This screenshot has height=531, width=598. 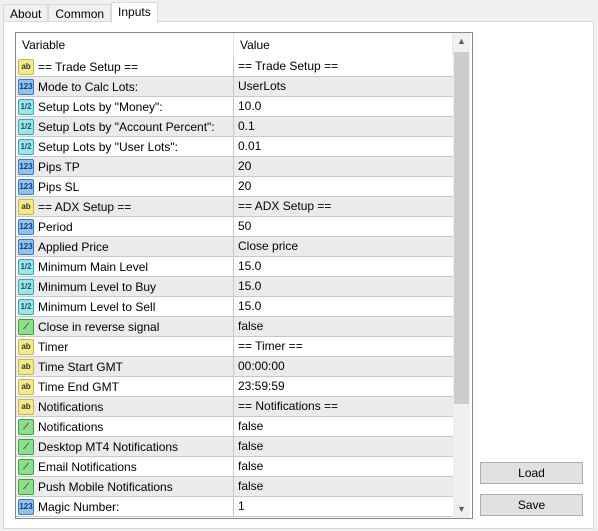 I want to click on table-row: 123 Mode to Calc Lots: UserLots, so click(x=234, y=87).